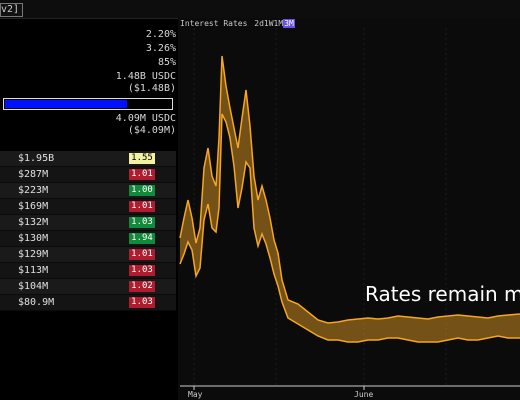 The width and height of the screenshot is (520, 400). Describe the element at coordinates (88, 159) in the screenshot. I see `table-row: $1.95B 1.55` at that location.